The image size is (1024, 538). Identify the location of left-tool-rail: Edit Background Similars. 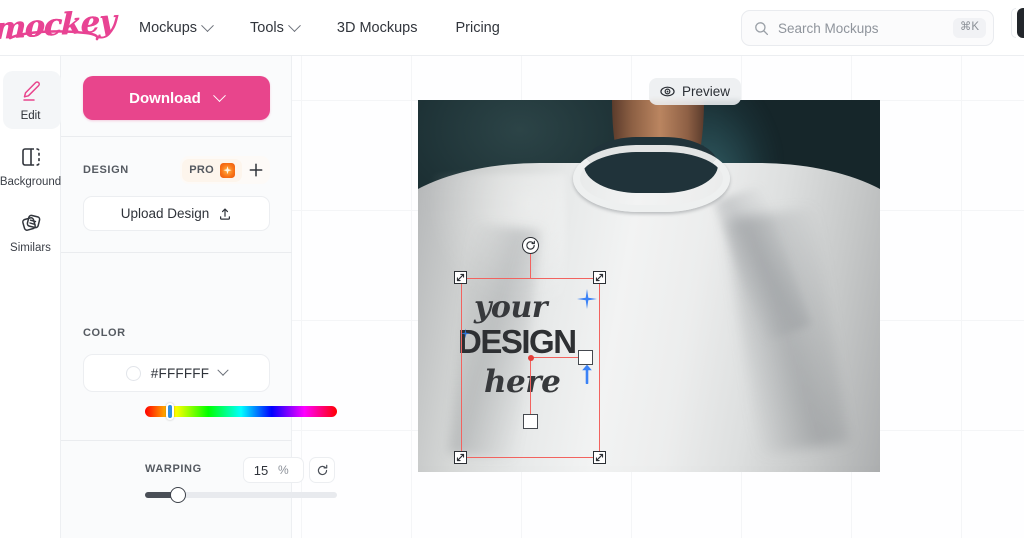
(30, 297).